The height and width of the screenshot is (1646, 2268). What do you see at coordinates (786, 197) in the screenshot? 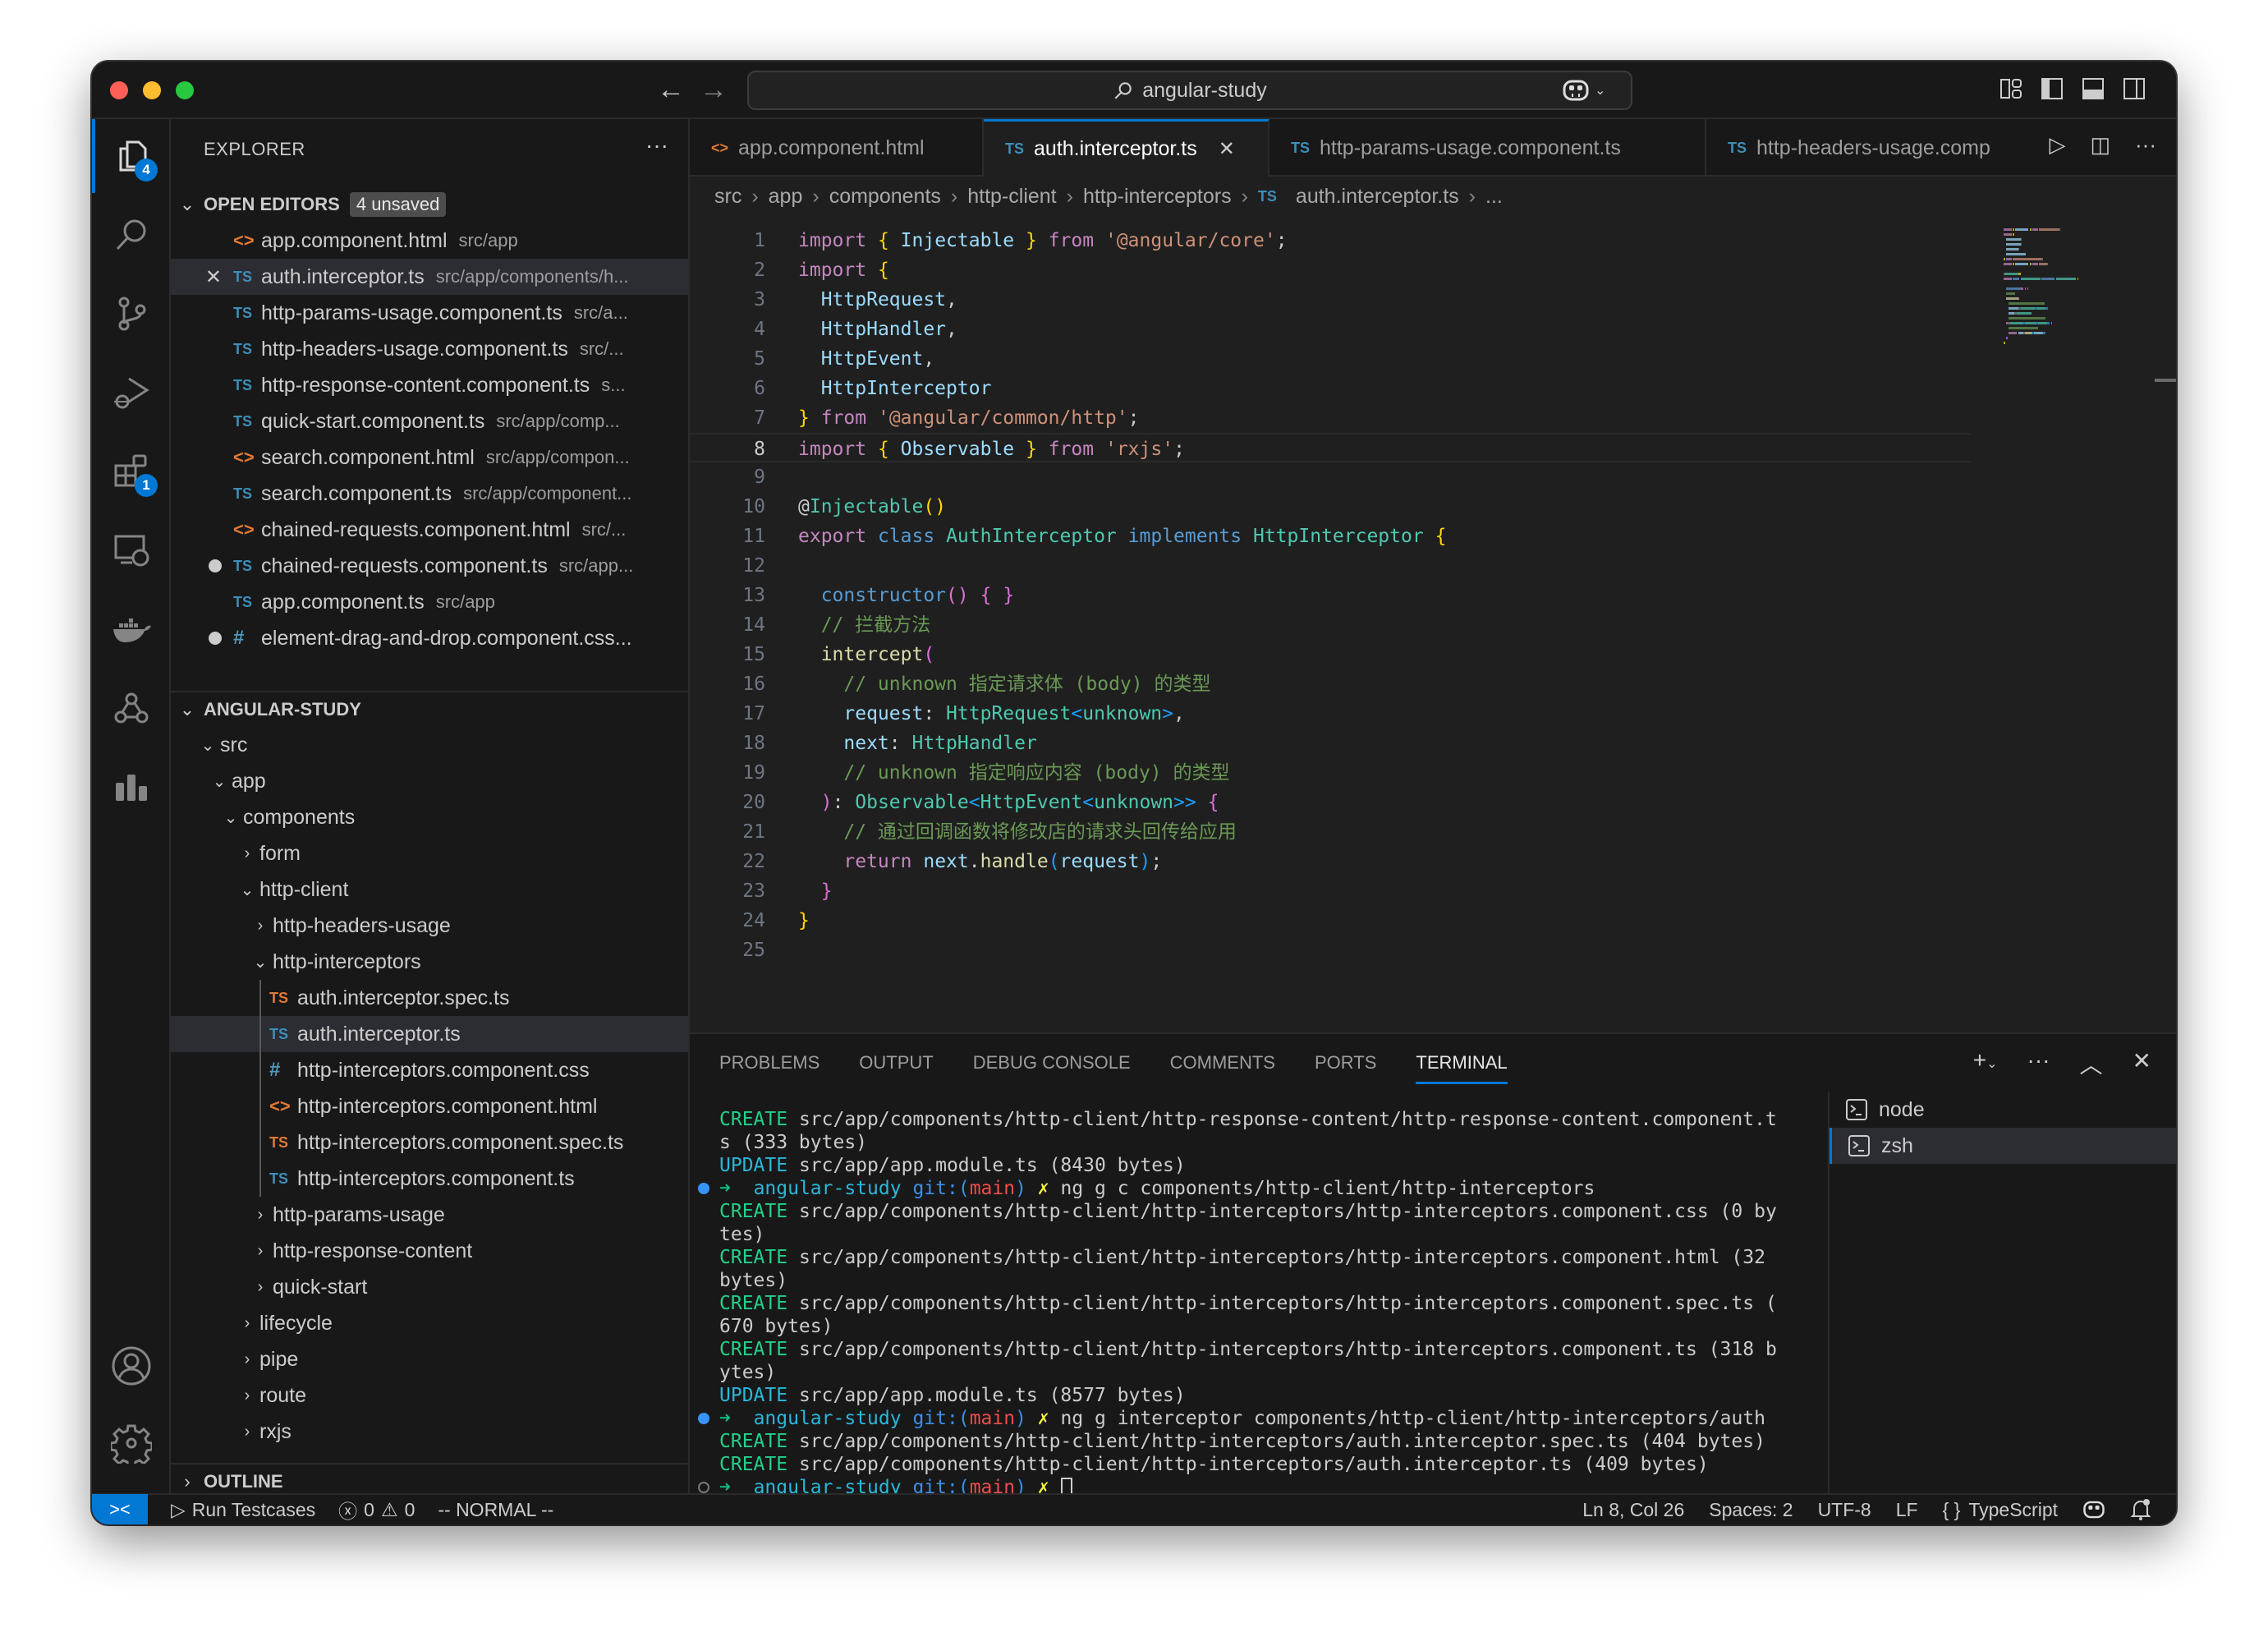
I see `breadcrumb-item: app` at bounding box center [786, 197].